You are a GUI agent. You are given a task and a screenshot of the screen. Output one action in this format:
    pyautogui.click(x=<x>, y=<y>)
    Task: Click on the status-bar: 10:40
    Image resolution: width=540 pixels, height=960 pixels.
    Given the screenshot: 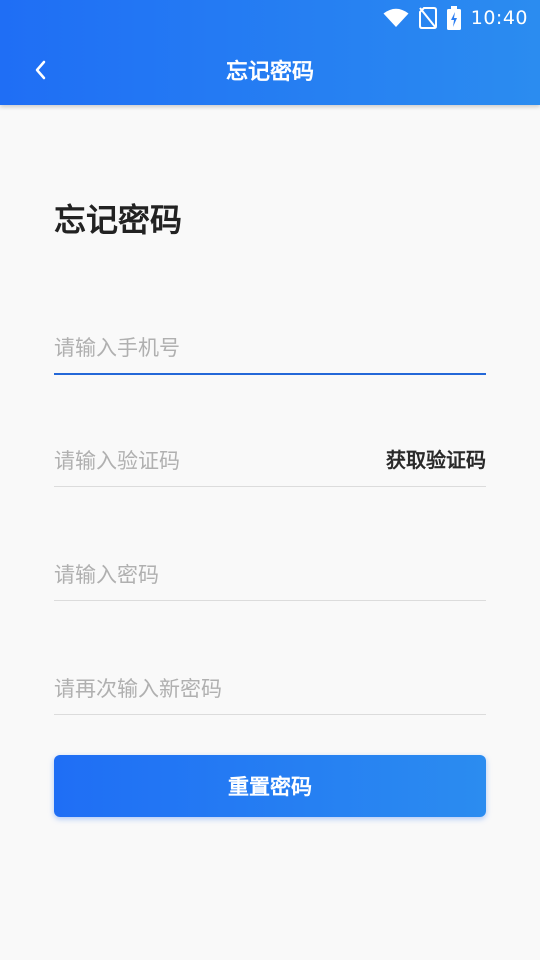 What is the action you would take?
    pyautogui.click(x=270, y=18)
    